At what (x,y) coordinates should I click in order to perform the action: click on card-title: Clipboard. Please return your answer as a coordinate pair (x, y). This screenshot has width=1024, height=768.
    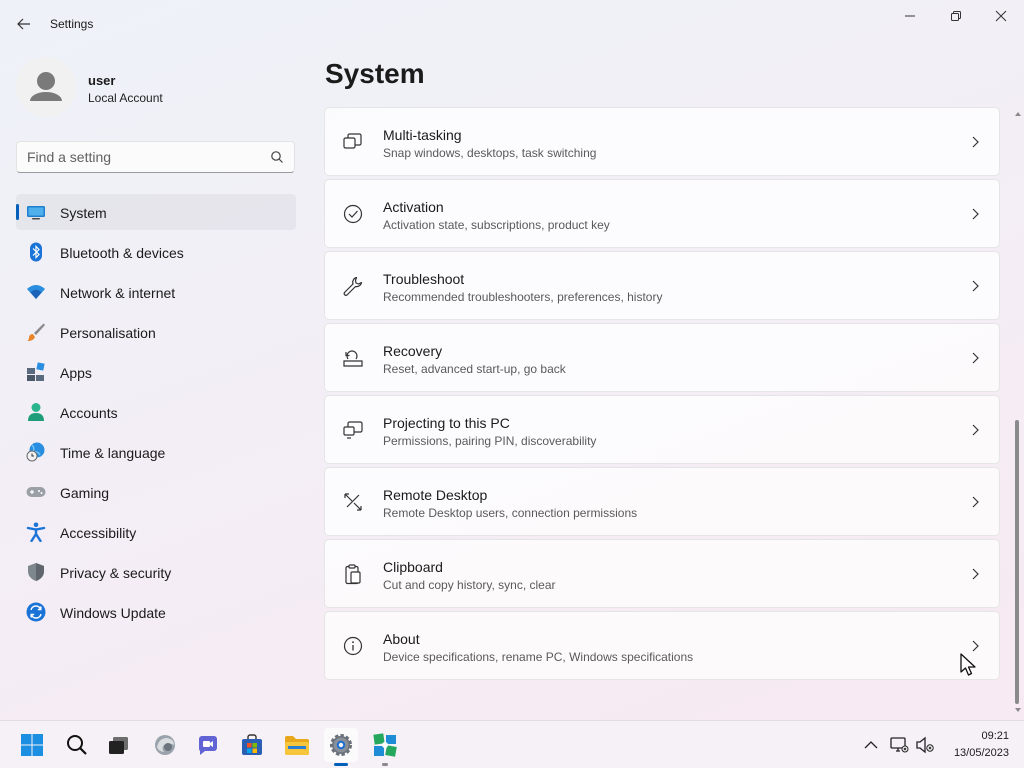
    Looking at the image, I should click on (413, 567).